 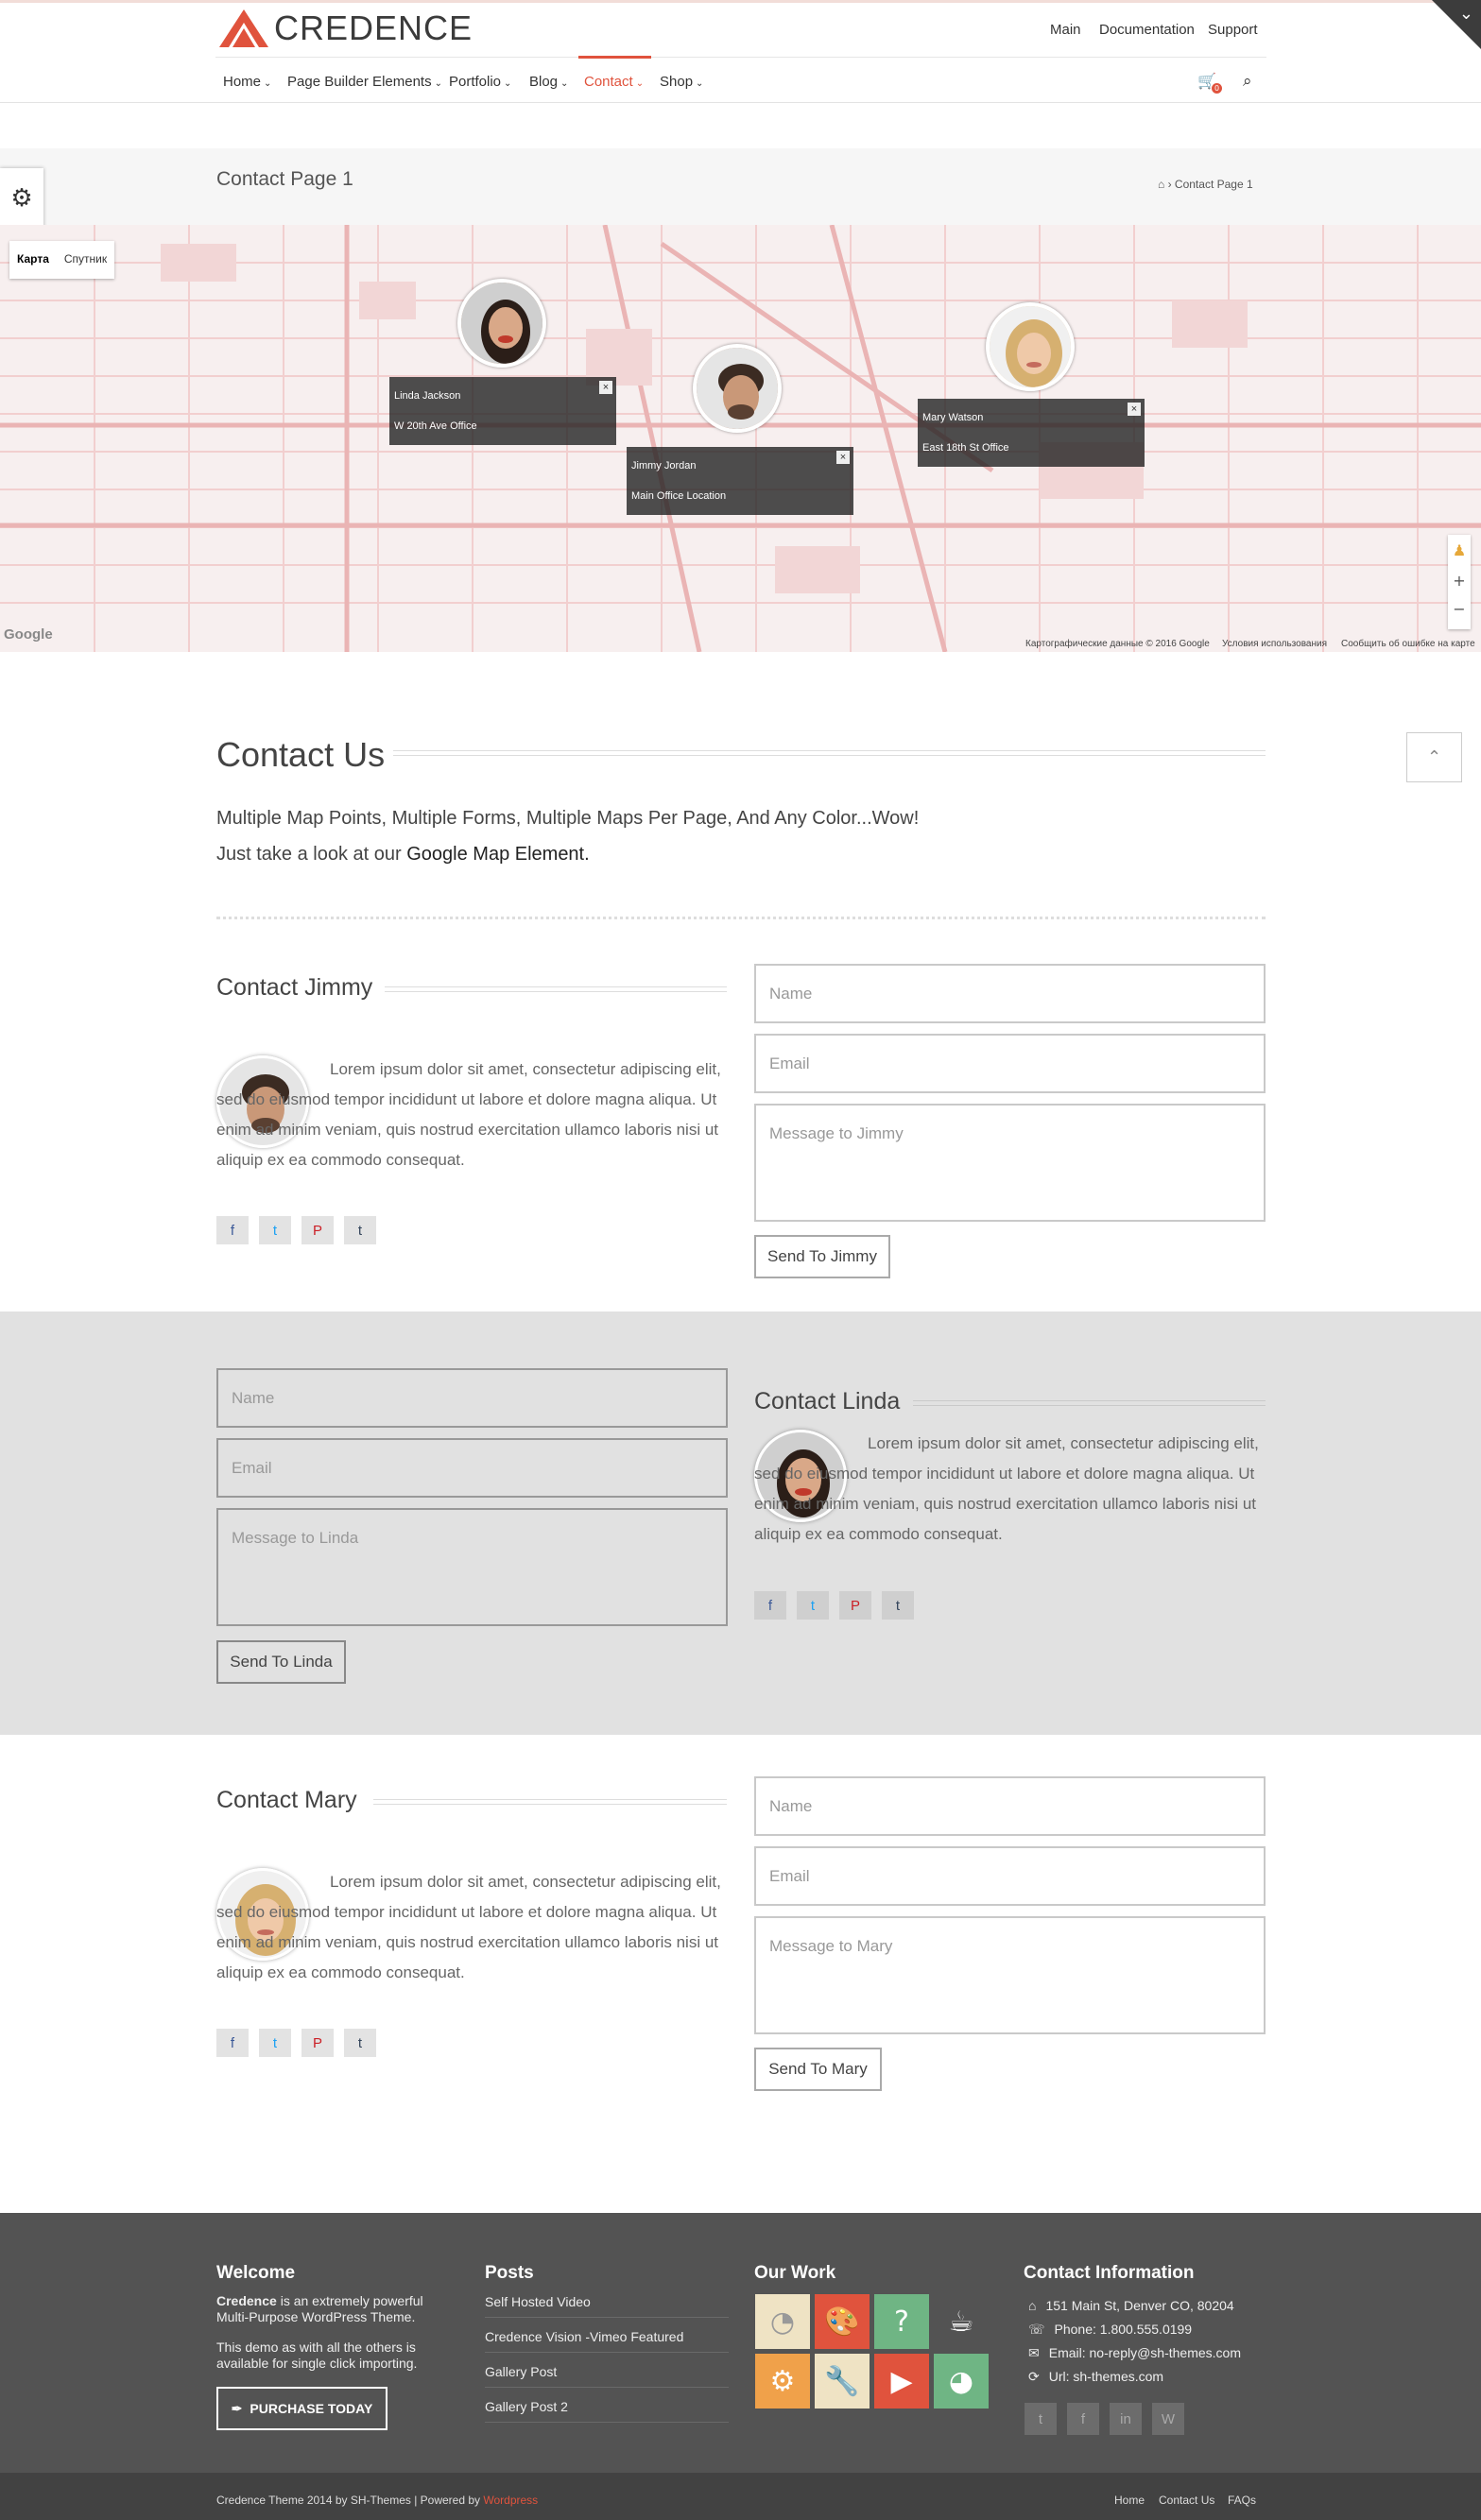 What do you see at coordinates (1010, 1876) in the screenshot?
I see `mary-email-input: Email` at bounding box center [1010, 1876].